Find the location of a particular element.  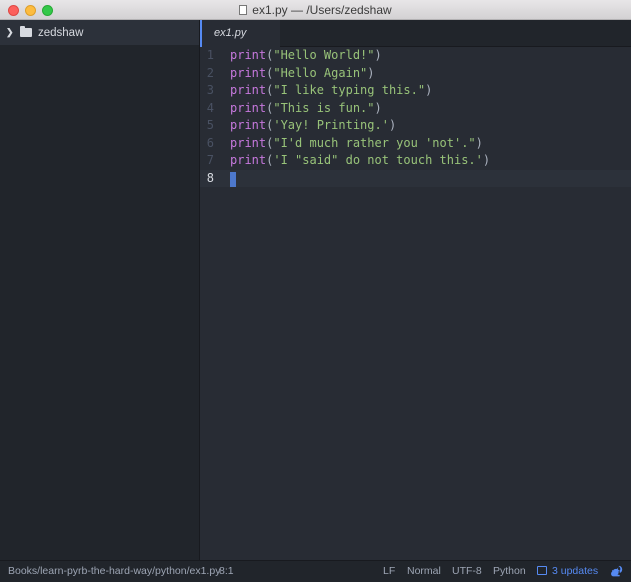

code-text: print("I'd much rather you 'not'.") is located at coordinates (356, 144).